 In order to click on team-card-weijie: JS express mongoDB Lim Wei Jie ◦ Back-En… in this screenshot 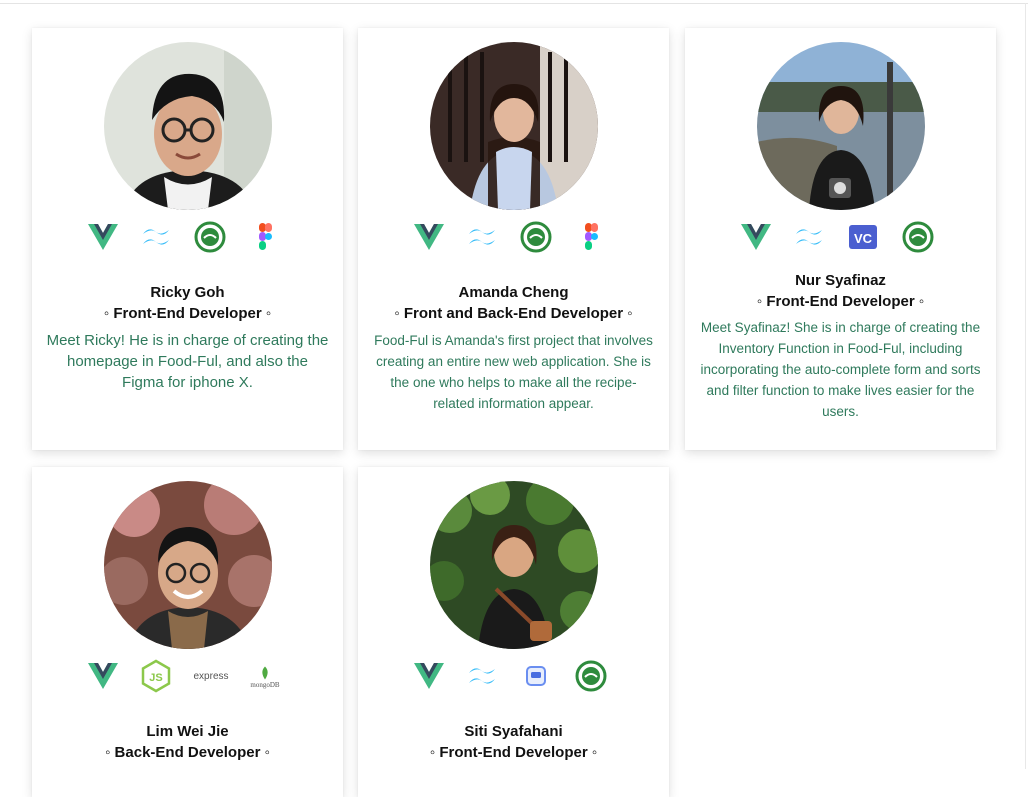, I will do `click(187, 632)`.